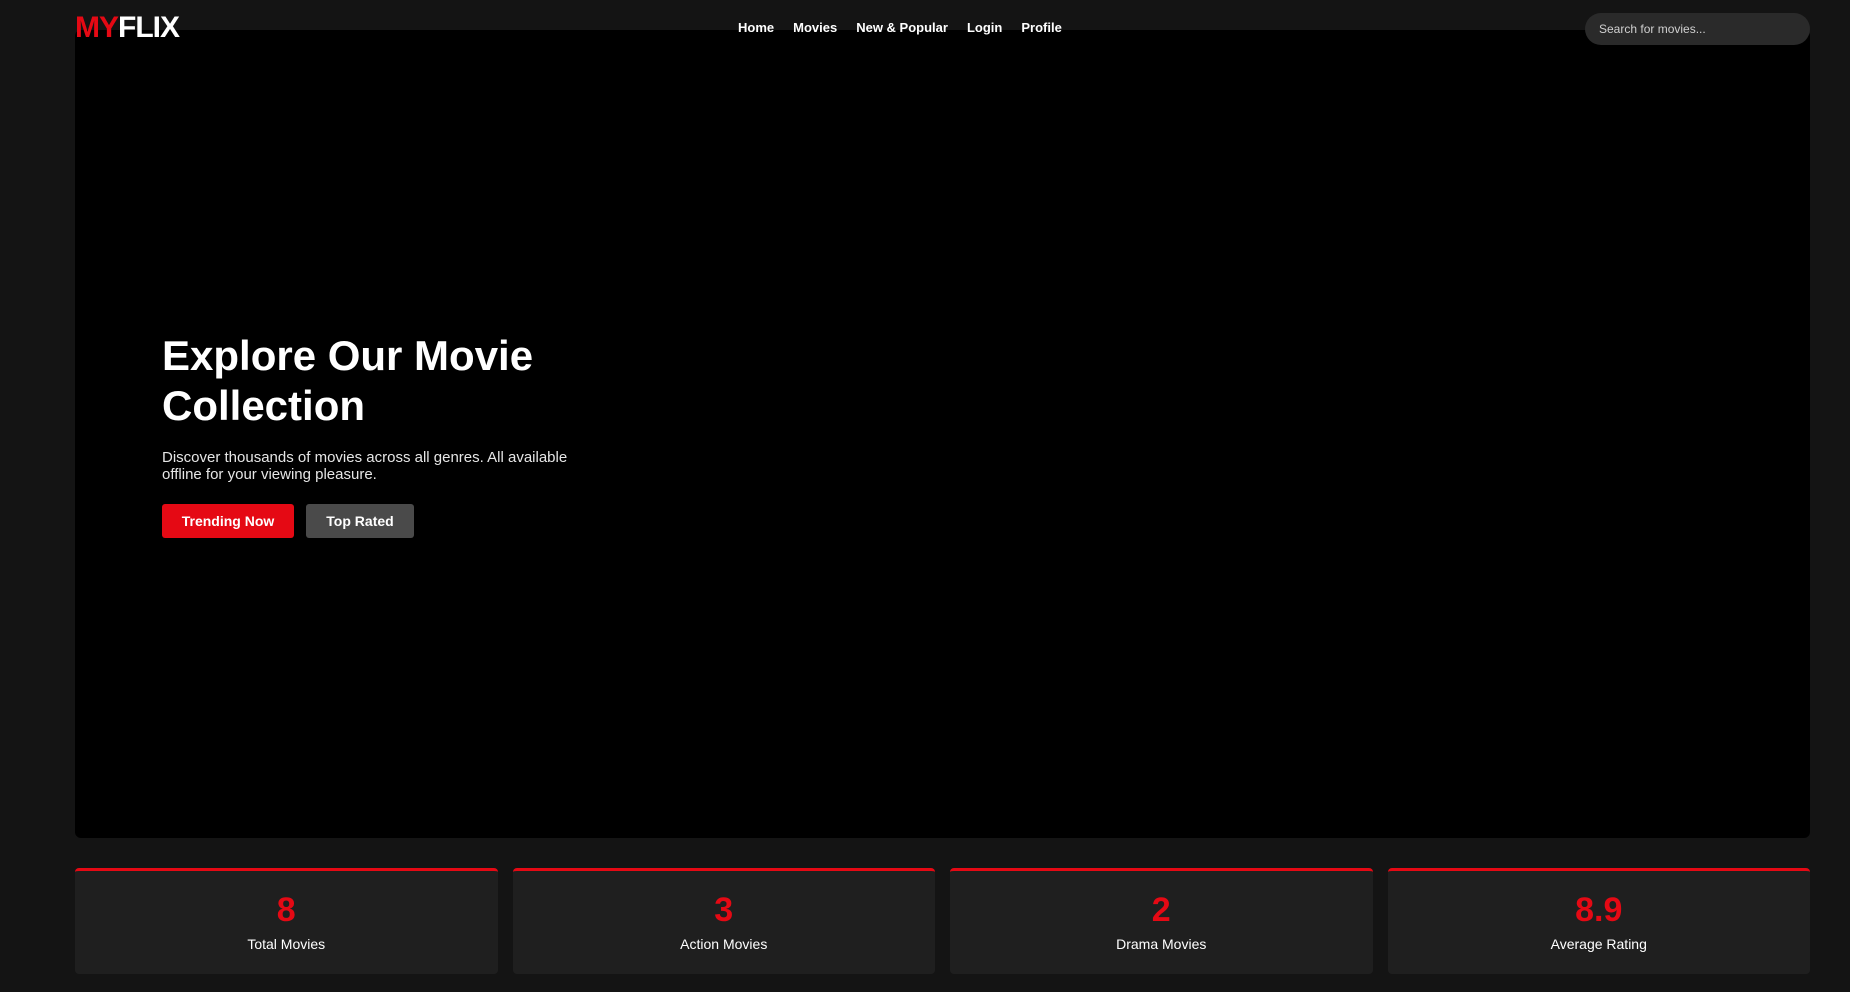  Describe the element at coordinates (984, 28) in the screenshot. I see `nav-login: Login` at that location.